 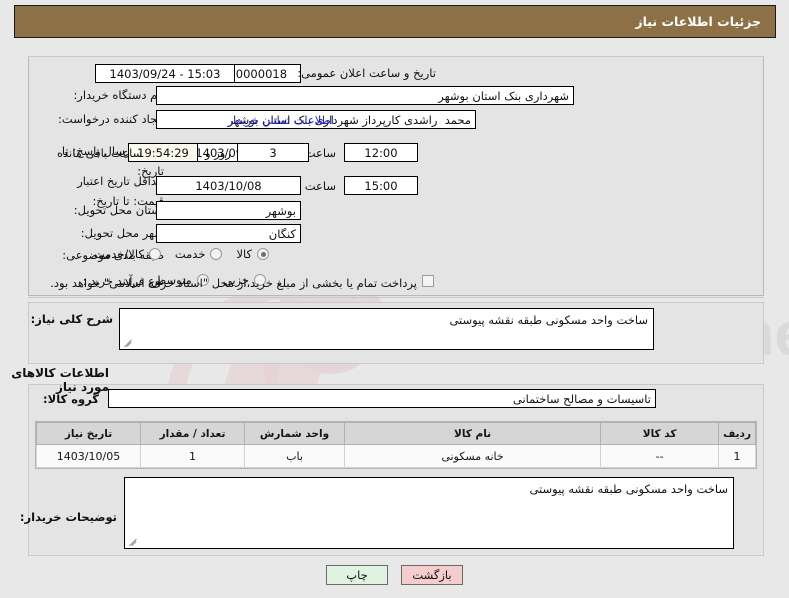 What do you see at coordinates (472, 456) in the screenshot?
I see `cell-nam-kala: خانه مسکونی` at bounding box center [472, 456].